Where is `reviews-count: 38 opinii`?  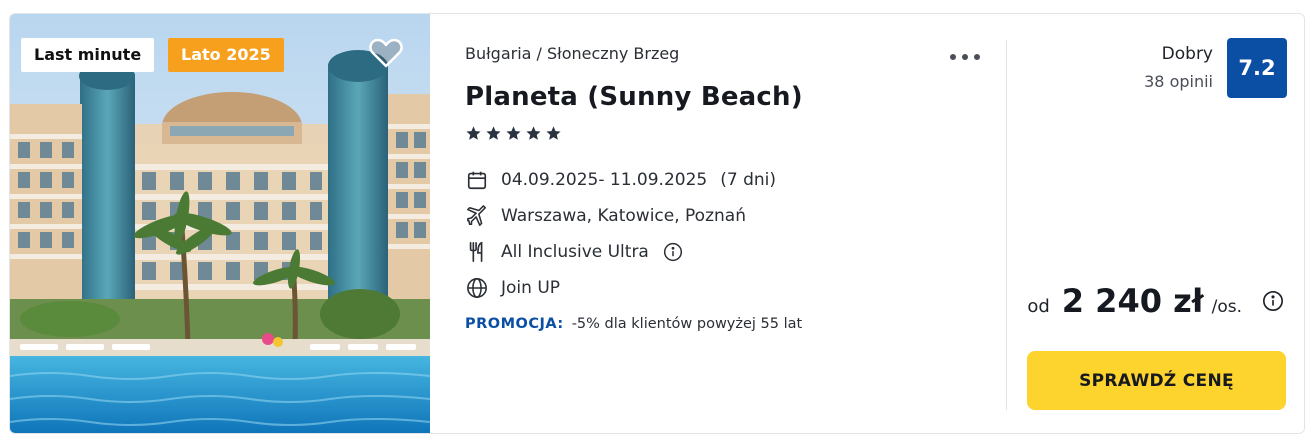 reviews-count: 38 opinii is located at coordinates (1178, 81).